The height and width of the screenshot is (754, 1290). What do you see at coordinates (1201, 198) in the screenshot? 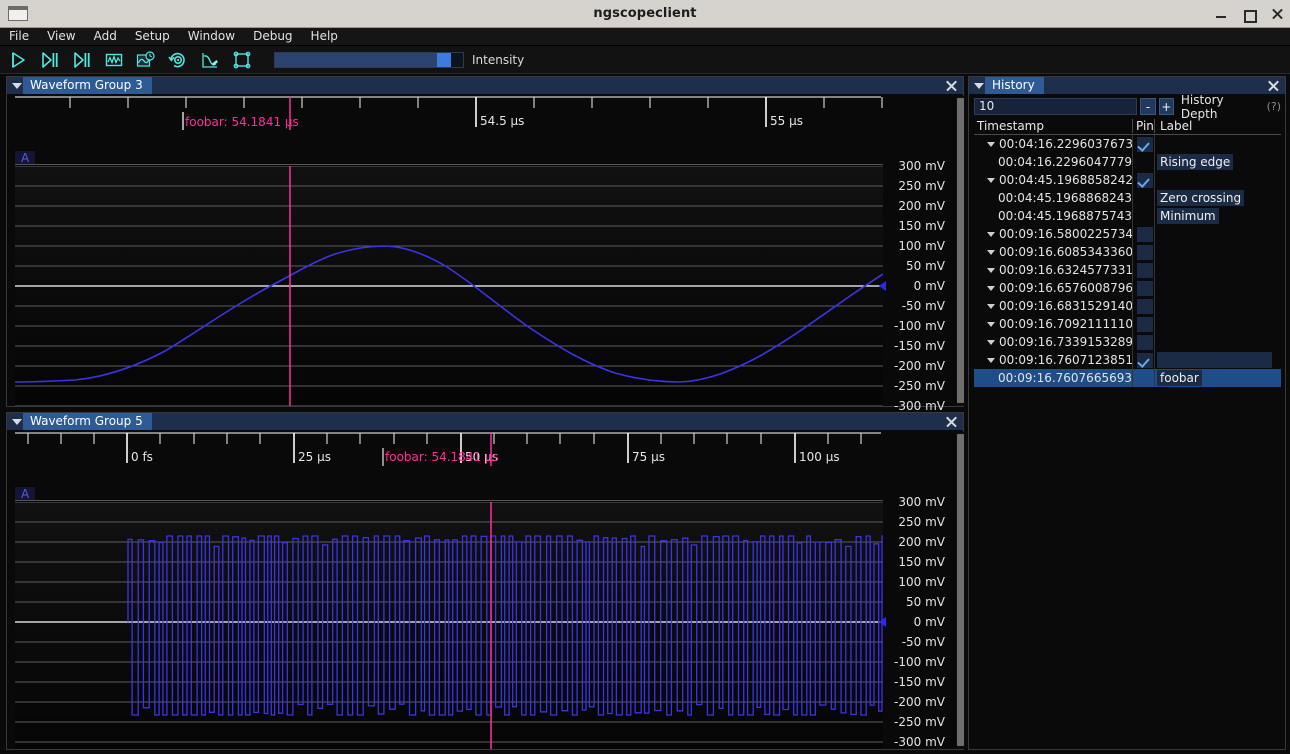
I see `history-label-input: Zero crossing` at bounding box center [1201, 198].